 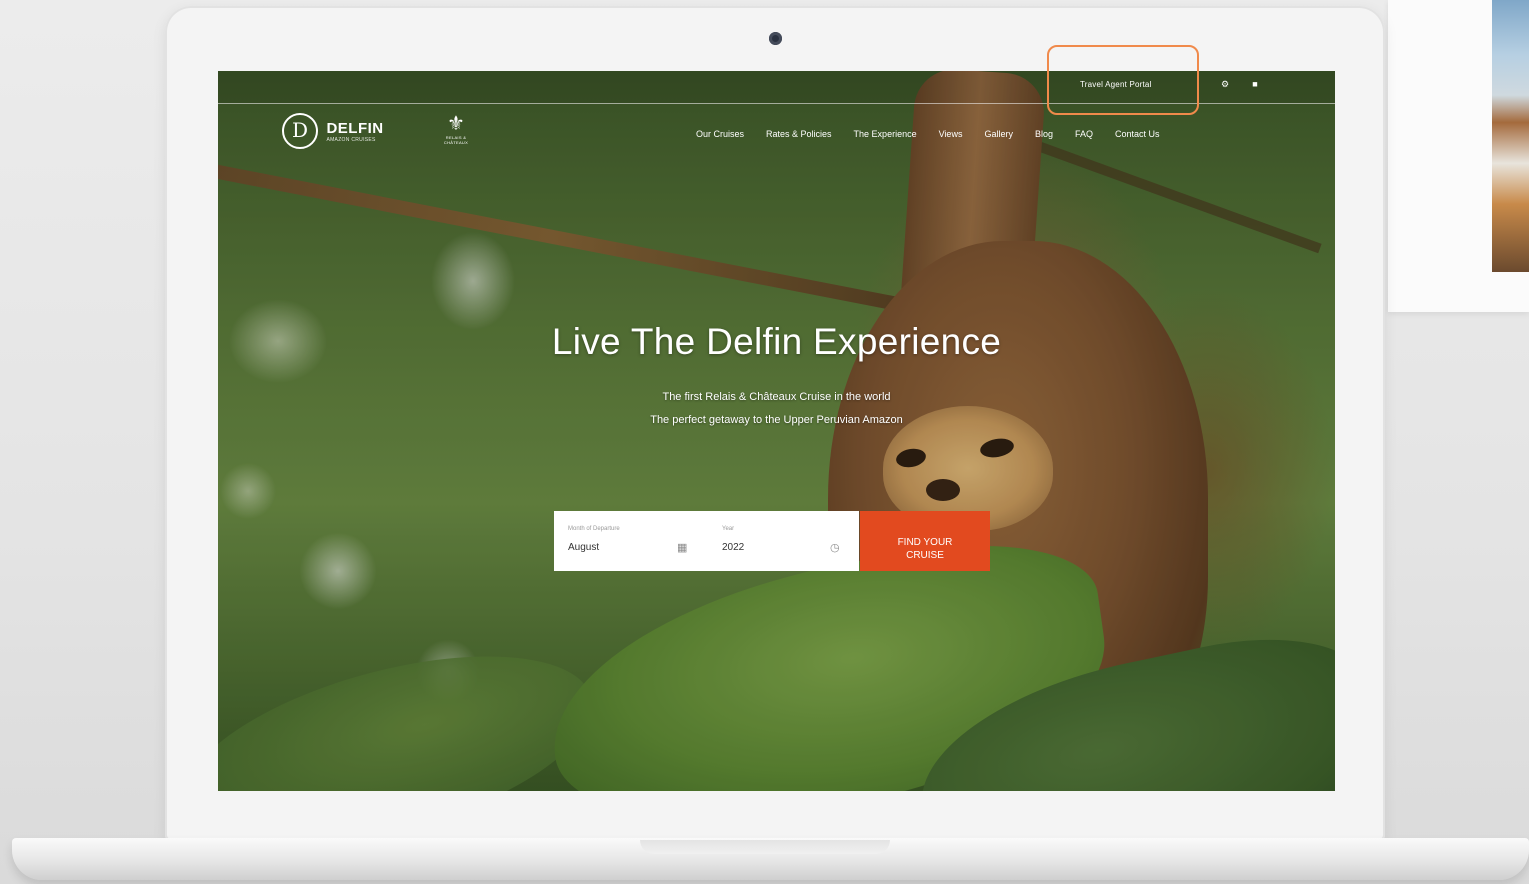 I want to click on logo-name: DELFIN, so click(x=355, y=128).